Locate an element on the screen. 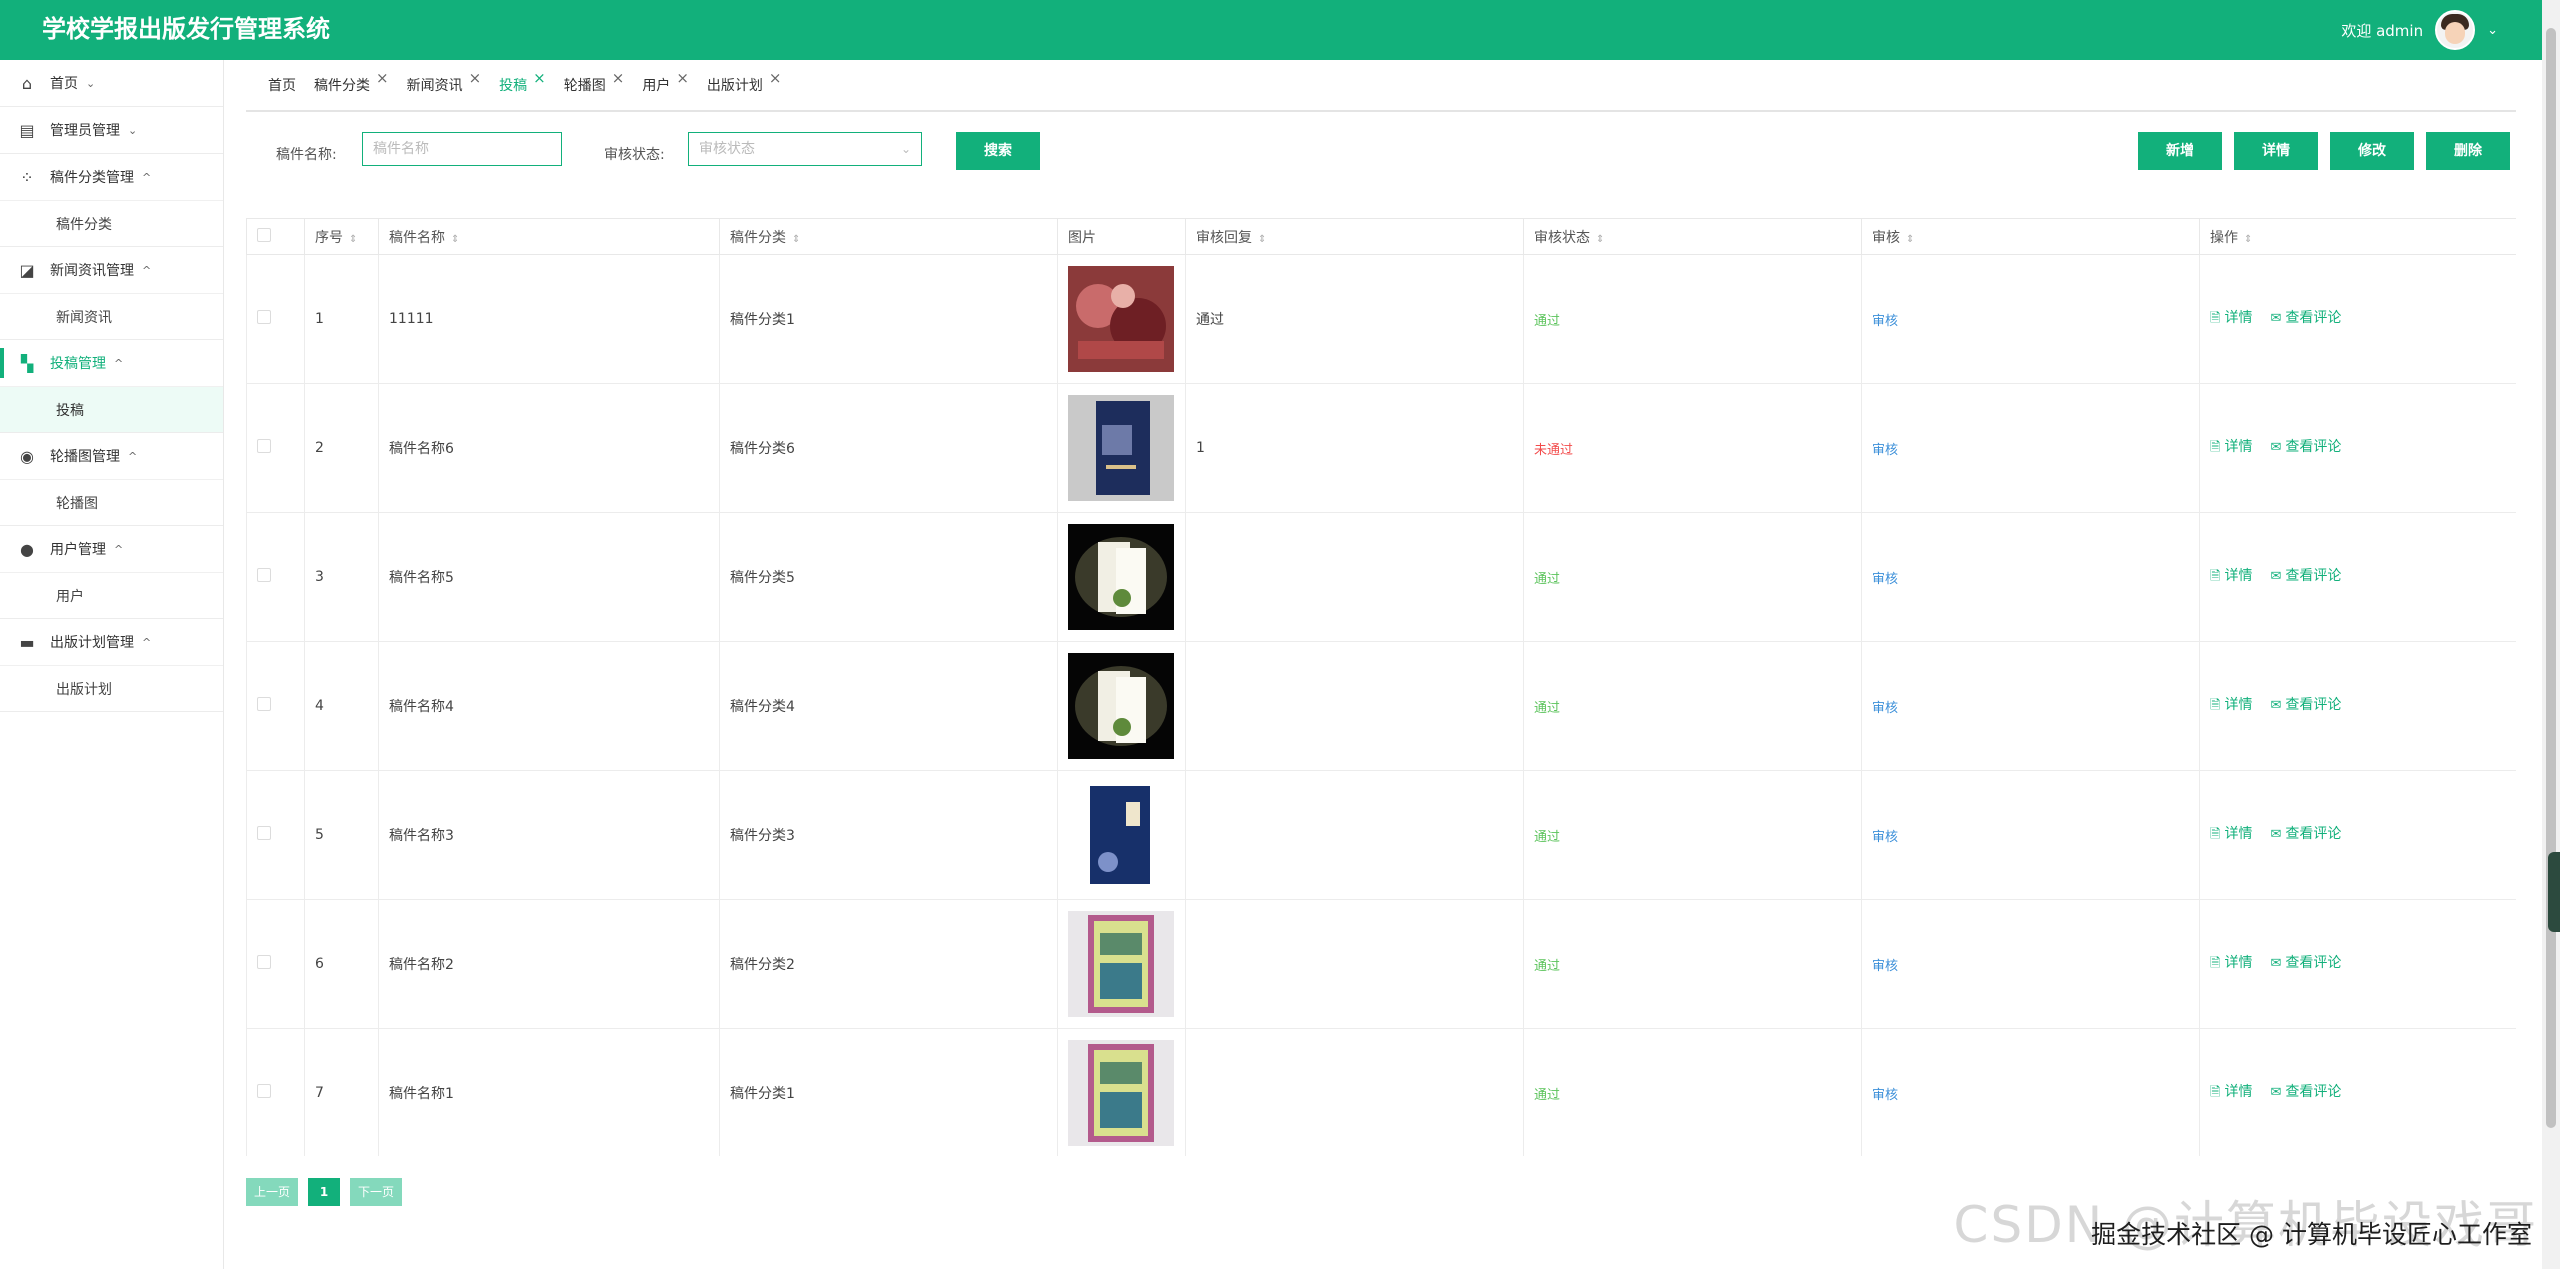 The image size is (2560, 1269). sidebar-item-carousel-mgmt: ◉ 轮播图管理 ^ is located at coordinates (111, 456).